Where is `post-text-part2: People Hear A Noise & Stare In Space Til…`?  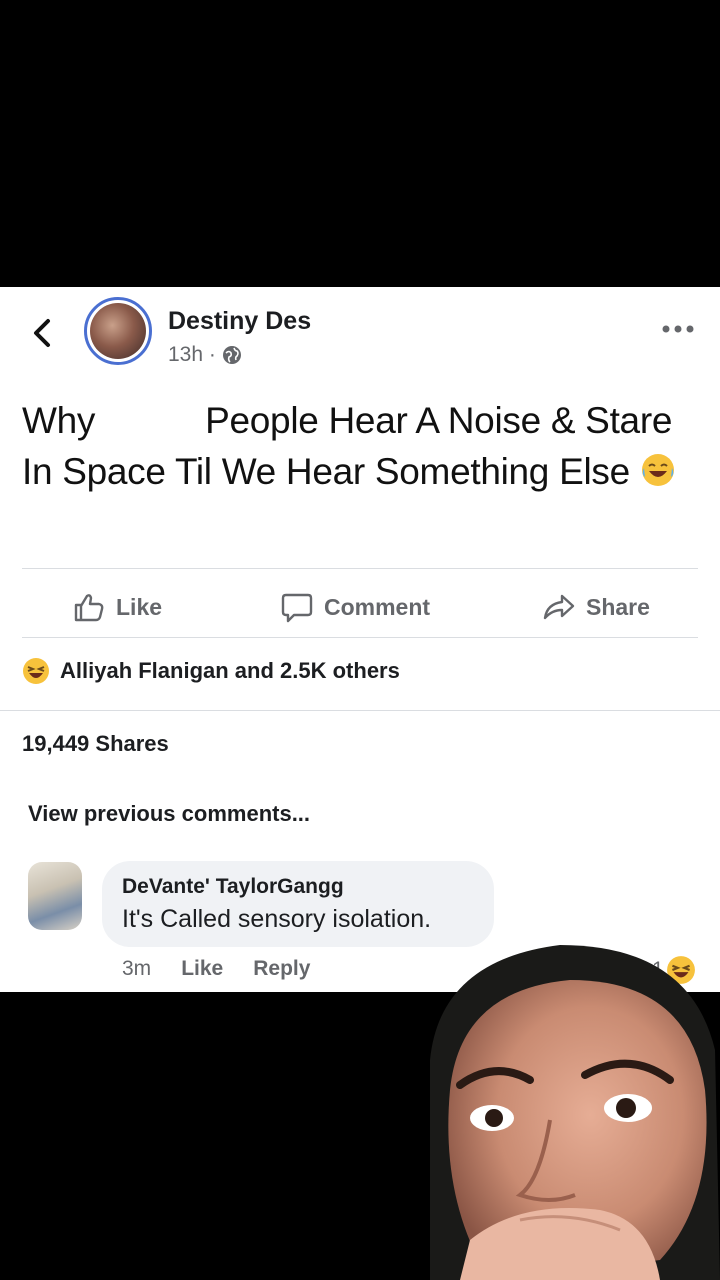
post-text-part2: People Hear A Noise & Stare In Space Til… is located at coordinates (347, 446).